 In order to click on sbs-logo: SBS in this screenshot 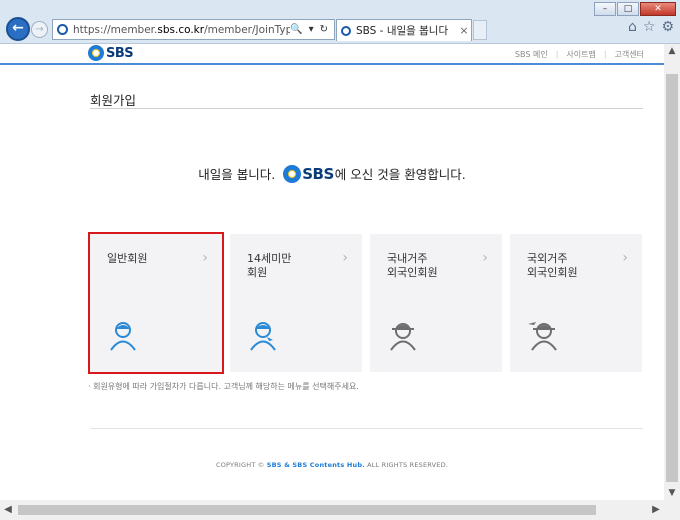, I will do `click(111, 53)`.